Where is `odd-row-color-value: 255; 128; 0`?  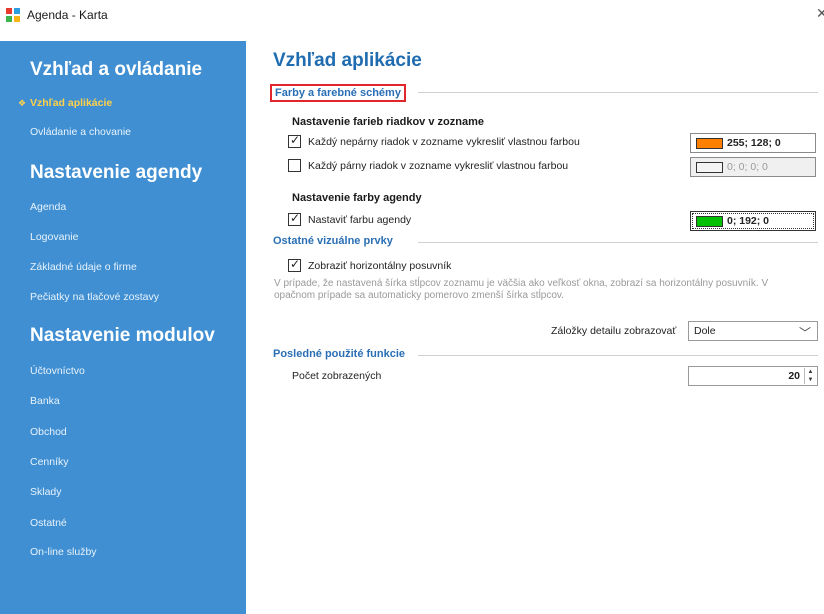 odd-row-color-value: 255; 128; 0 is located at coordinates (754, 143).